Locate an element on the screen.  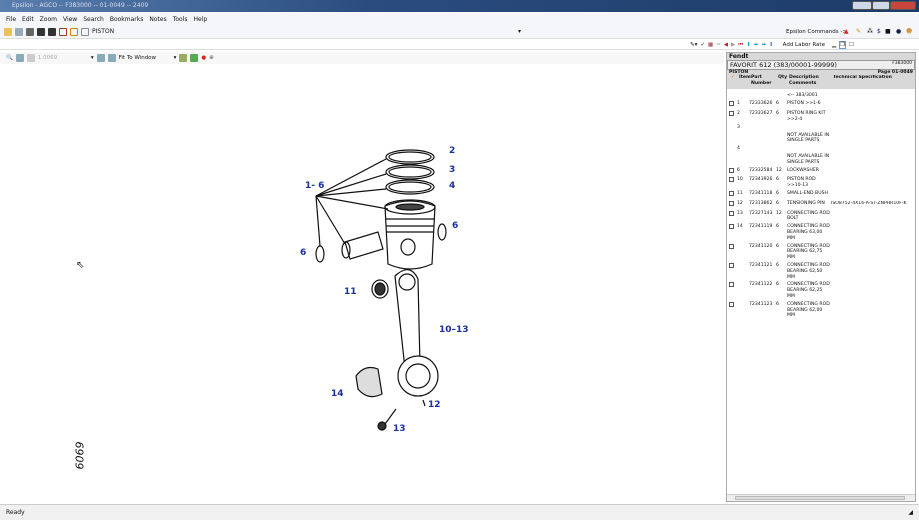
header-desc: Description Comments is located at coordinates (804, 80).